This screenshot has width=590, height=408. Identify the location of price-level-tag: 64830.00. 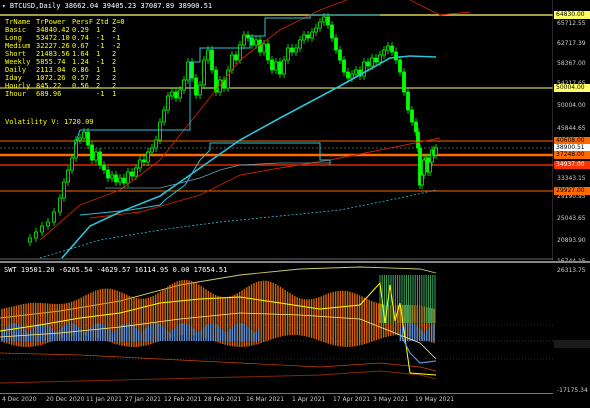
(572, 15).